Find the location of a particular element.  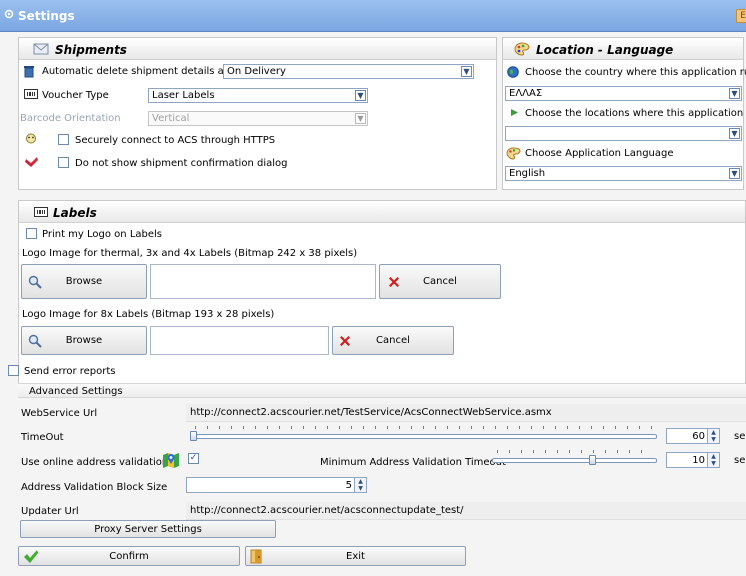

globe-icon is located at coordinates (513, 72).